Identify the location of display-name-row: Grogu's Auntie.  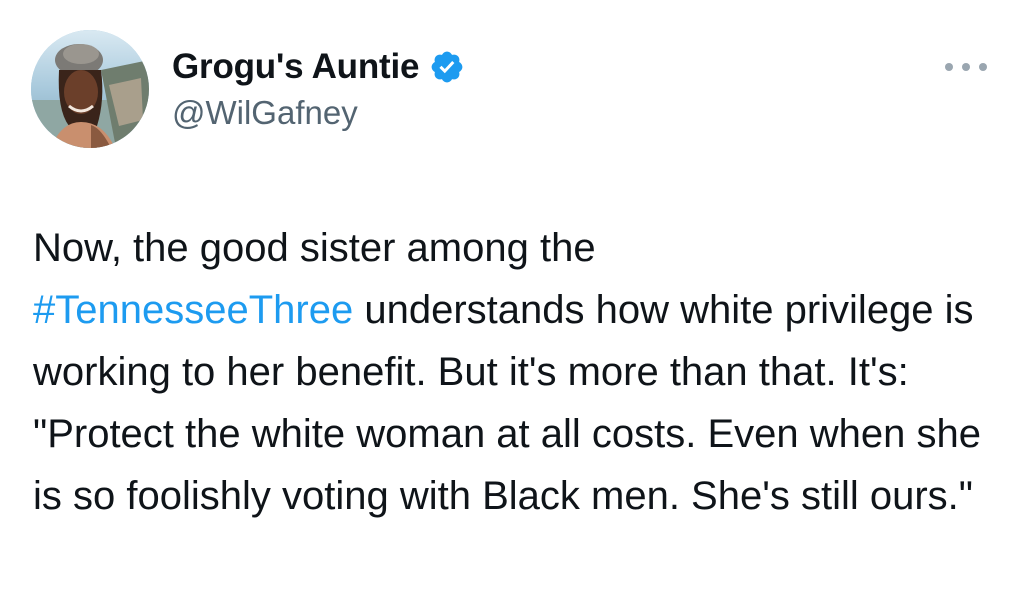
(318, 67).